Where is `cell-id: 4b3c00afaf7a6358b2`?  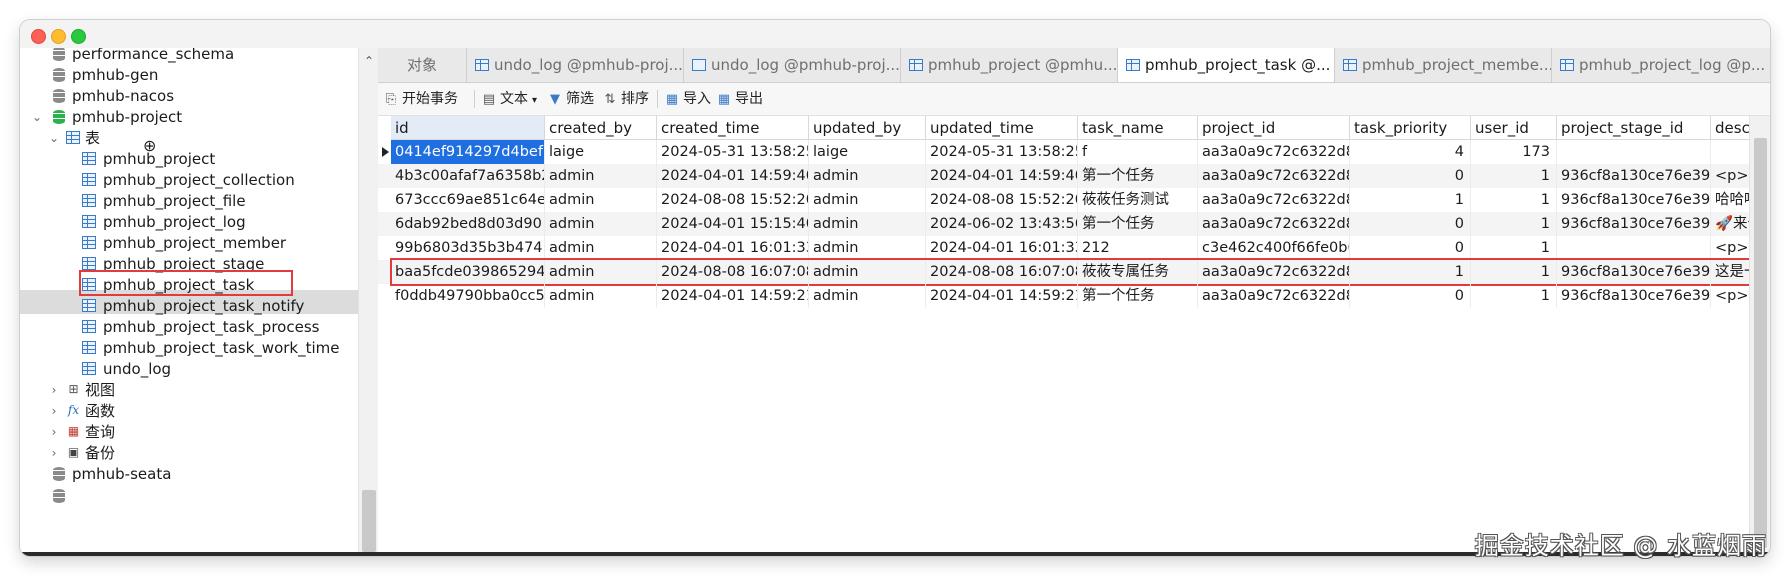 cell-id: 4b3c00afaf7a6358b2 is located at coordinates (468, 176).